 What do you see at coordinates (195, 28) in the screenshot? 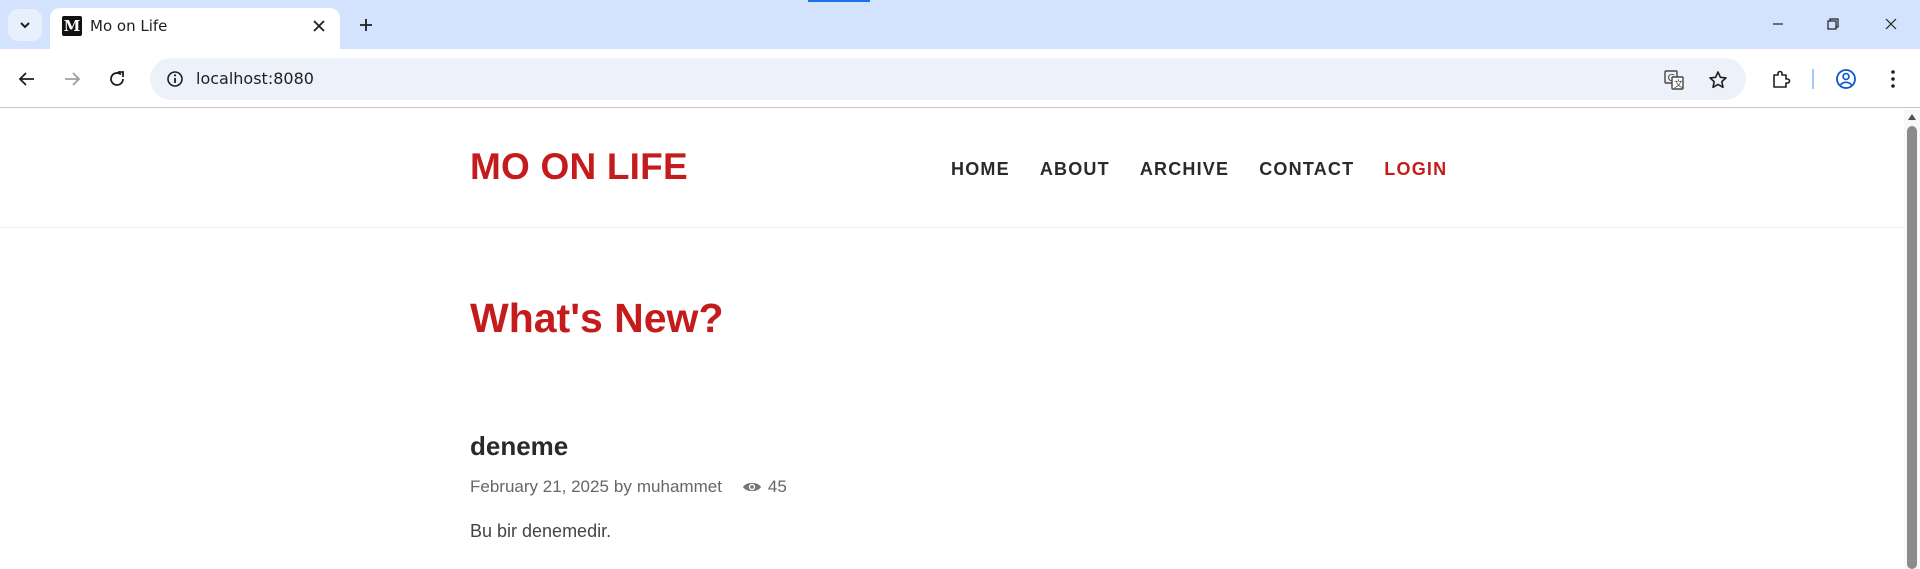
I see `browser-tab: M Mo on Life` at bounding box center [195, 28].